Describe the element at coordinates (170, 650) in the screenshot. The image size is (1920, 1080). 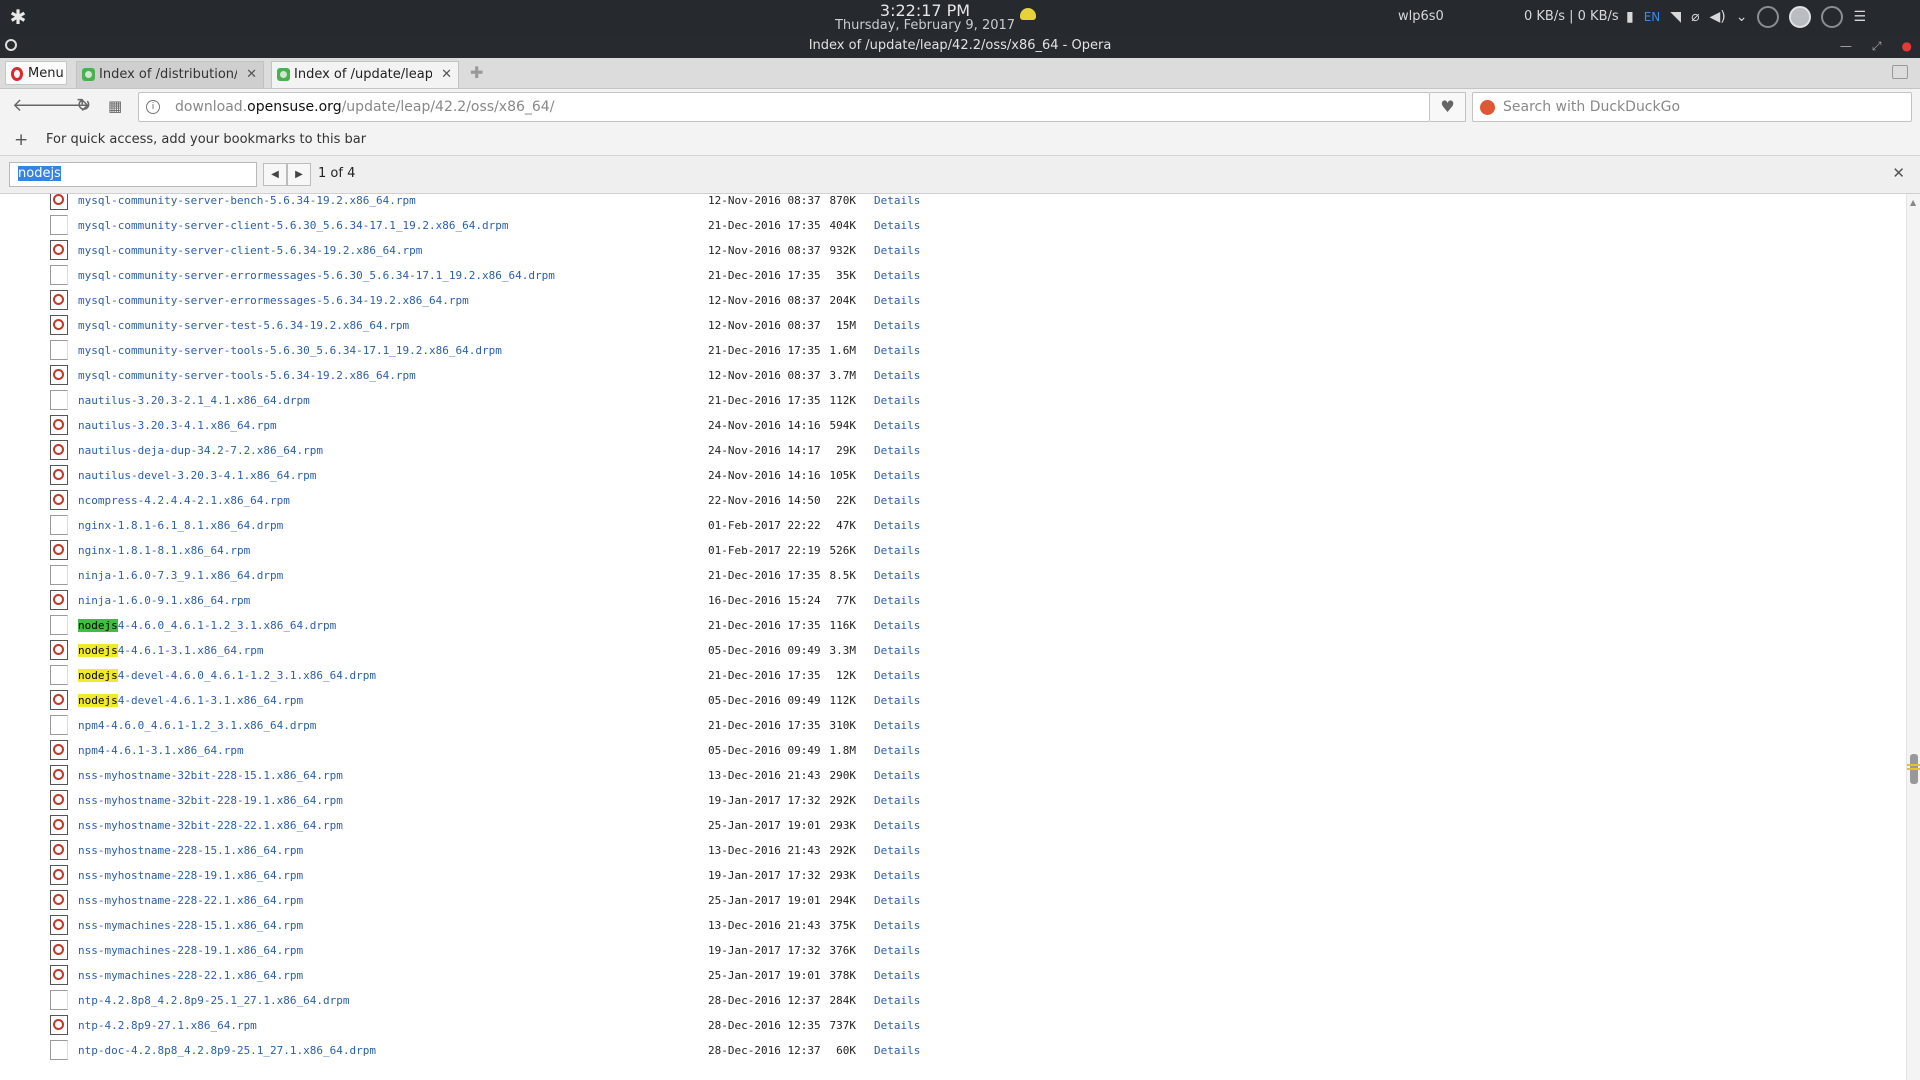
I see `file-link: nodejs4-4.6.1-3.1.x86_64.rpm` at that location.